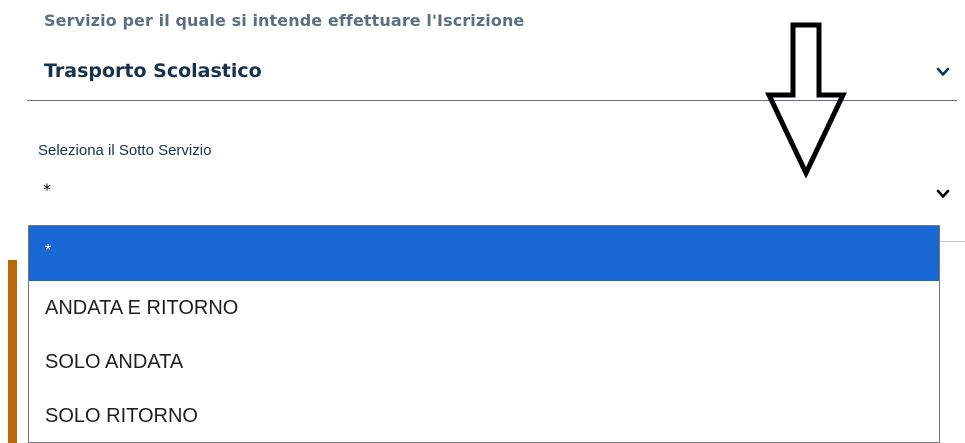 The image size is (965, 443). What do you see at coordinates (484, 308) in the screenshot?
I see `dropdown-option-andata-e-ritorno: ANDATA E RITORNO` at bounding box center [484, 308].